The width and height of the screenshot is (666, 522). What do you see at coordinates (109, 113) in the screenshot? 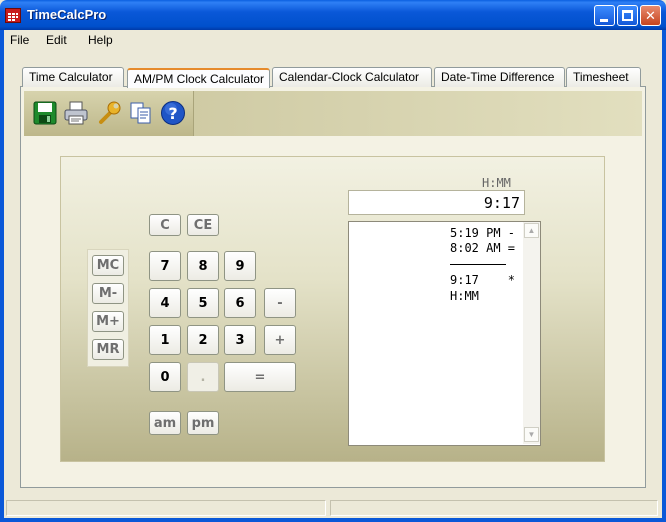
I see `settings-wrench-icon` at bounding box center [109, 113].